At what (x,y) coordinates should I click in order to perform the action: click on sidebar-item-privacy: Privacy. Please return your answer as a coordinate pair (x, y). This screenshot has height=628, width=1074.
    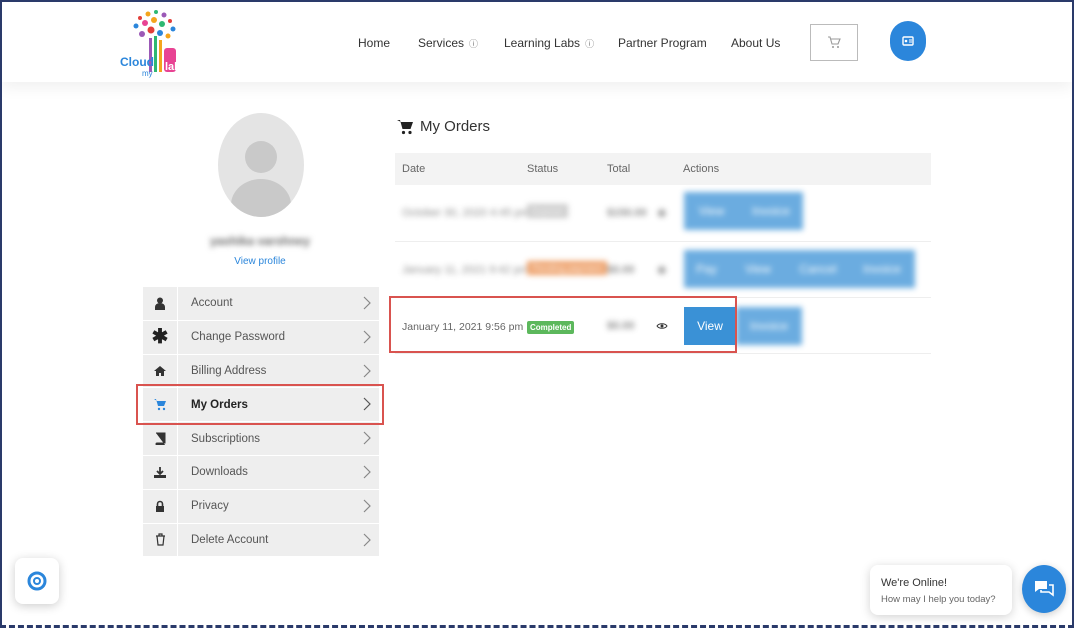
    Looking at the image, I should click on (261, 506).